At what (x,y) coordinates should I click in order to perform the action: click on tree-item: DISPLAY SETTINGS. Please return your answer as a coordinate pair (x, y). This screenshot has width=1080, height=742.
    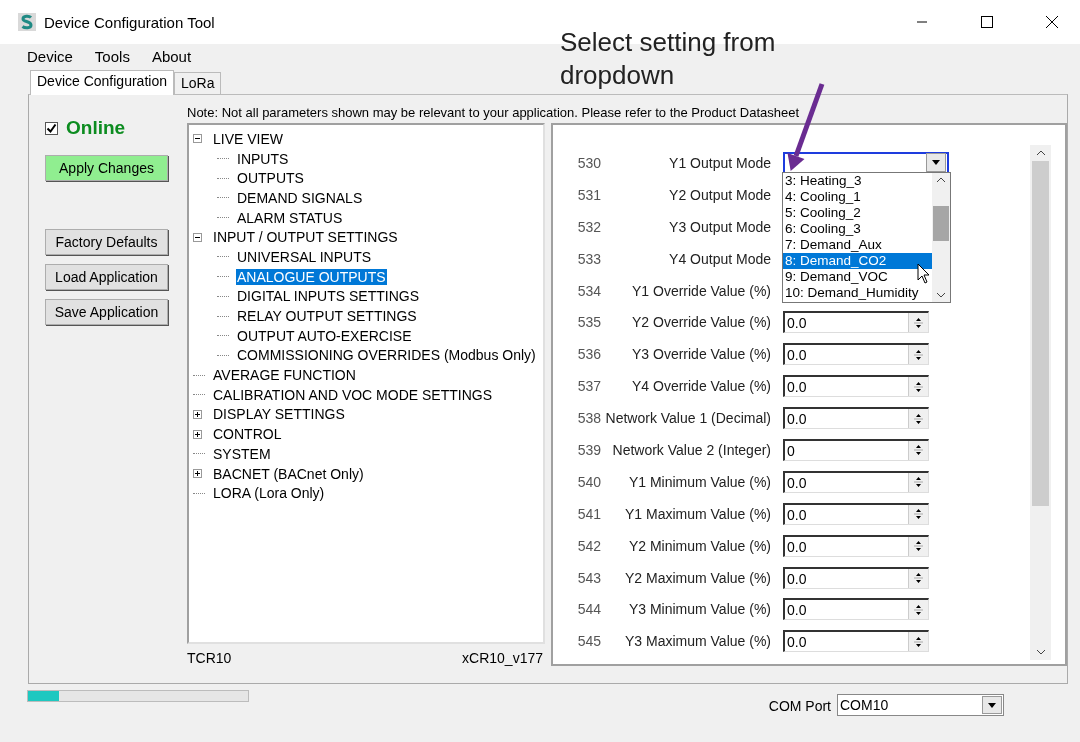
    Looking at the image, I should click on (279, 414).